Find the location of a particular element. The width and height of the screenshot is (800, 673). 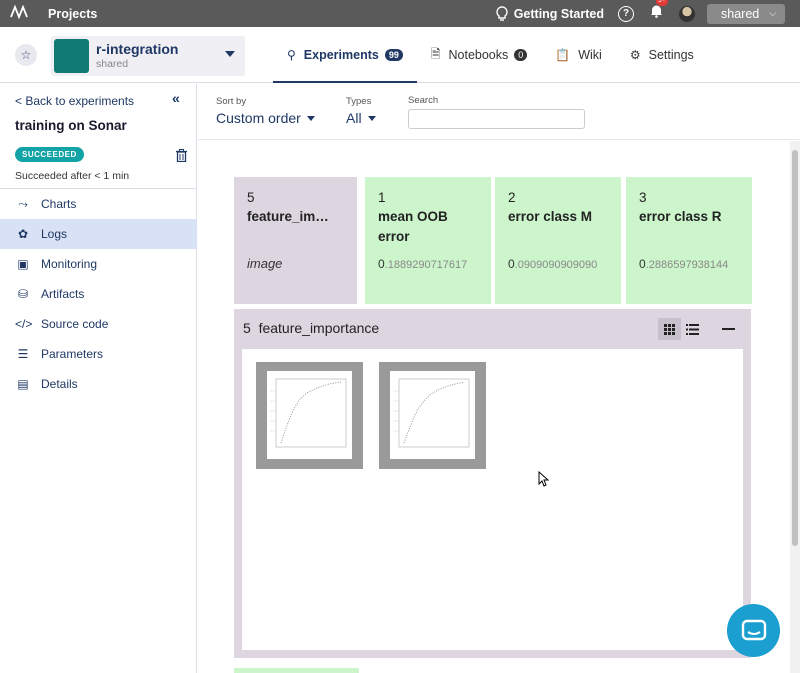

tab-label: Notebooks is located at coordinates (478, 55).